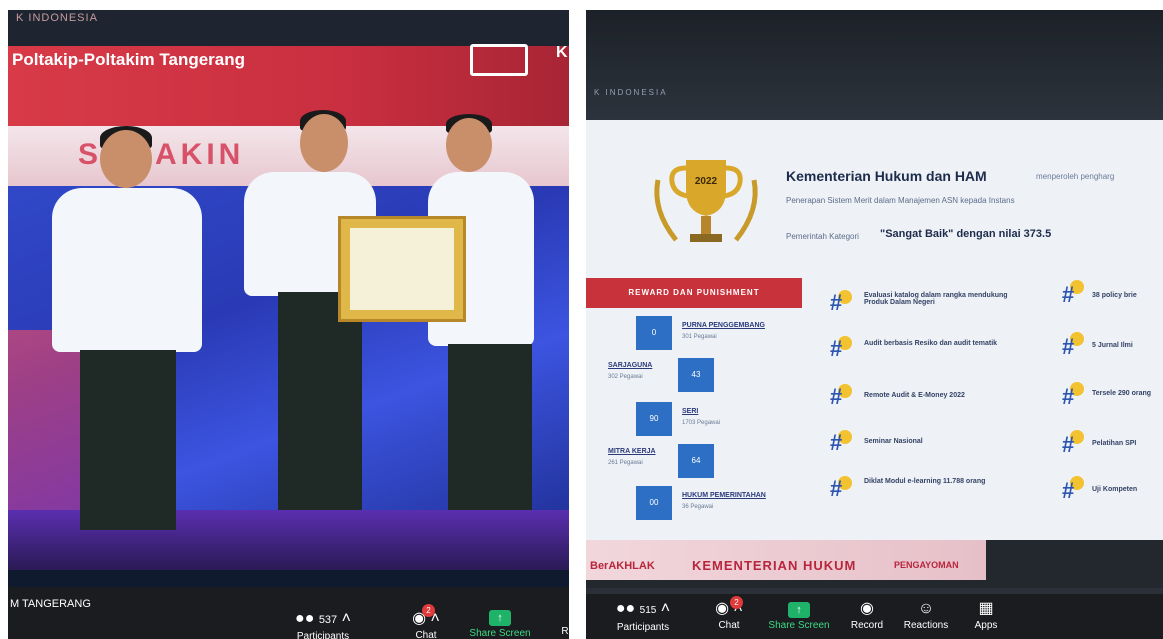  What do you see at coordinates (632, 451) in the screenshot?
I see `rp-label-3: MITRA KERJA` at bounding box center [632, 451].